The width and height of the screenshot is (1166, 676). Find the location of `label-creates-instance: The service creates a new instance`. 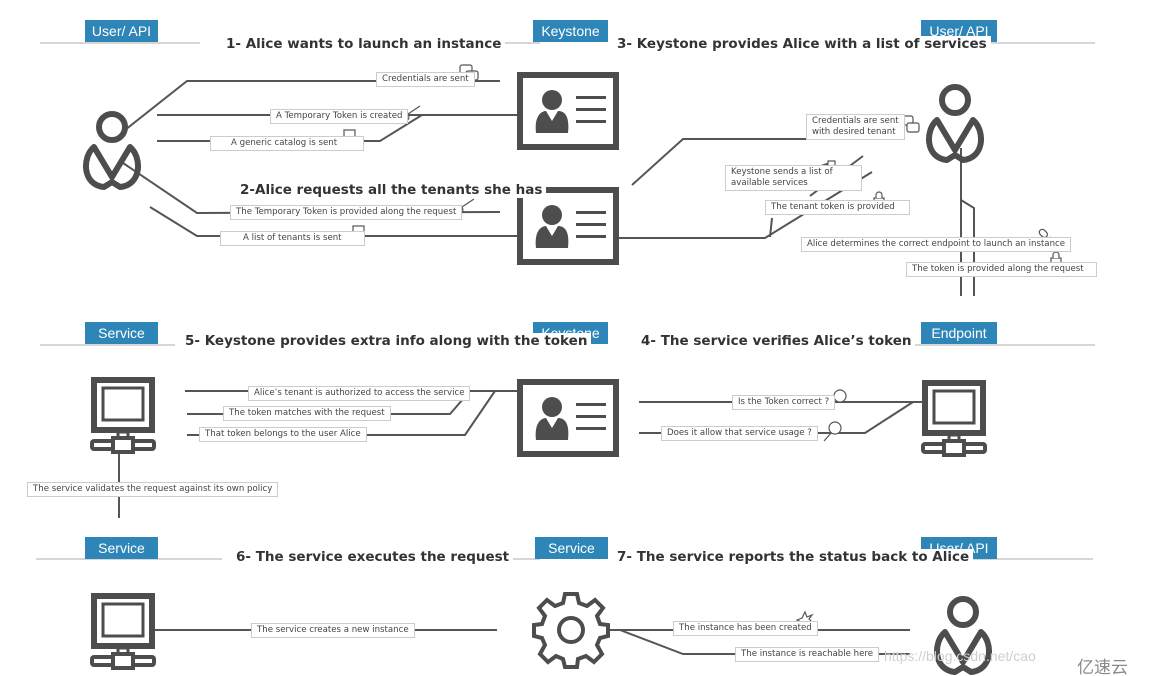

label-creates-instance: The service creates a new instance is located at coordinates (333, 630).